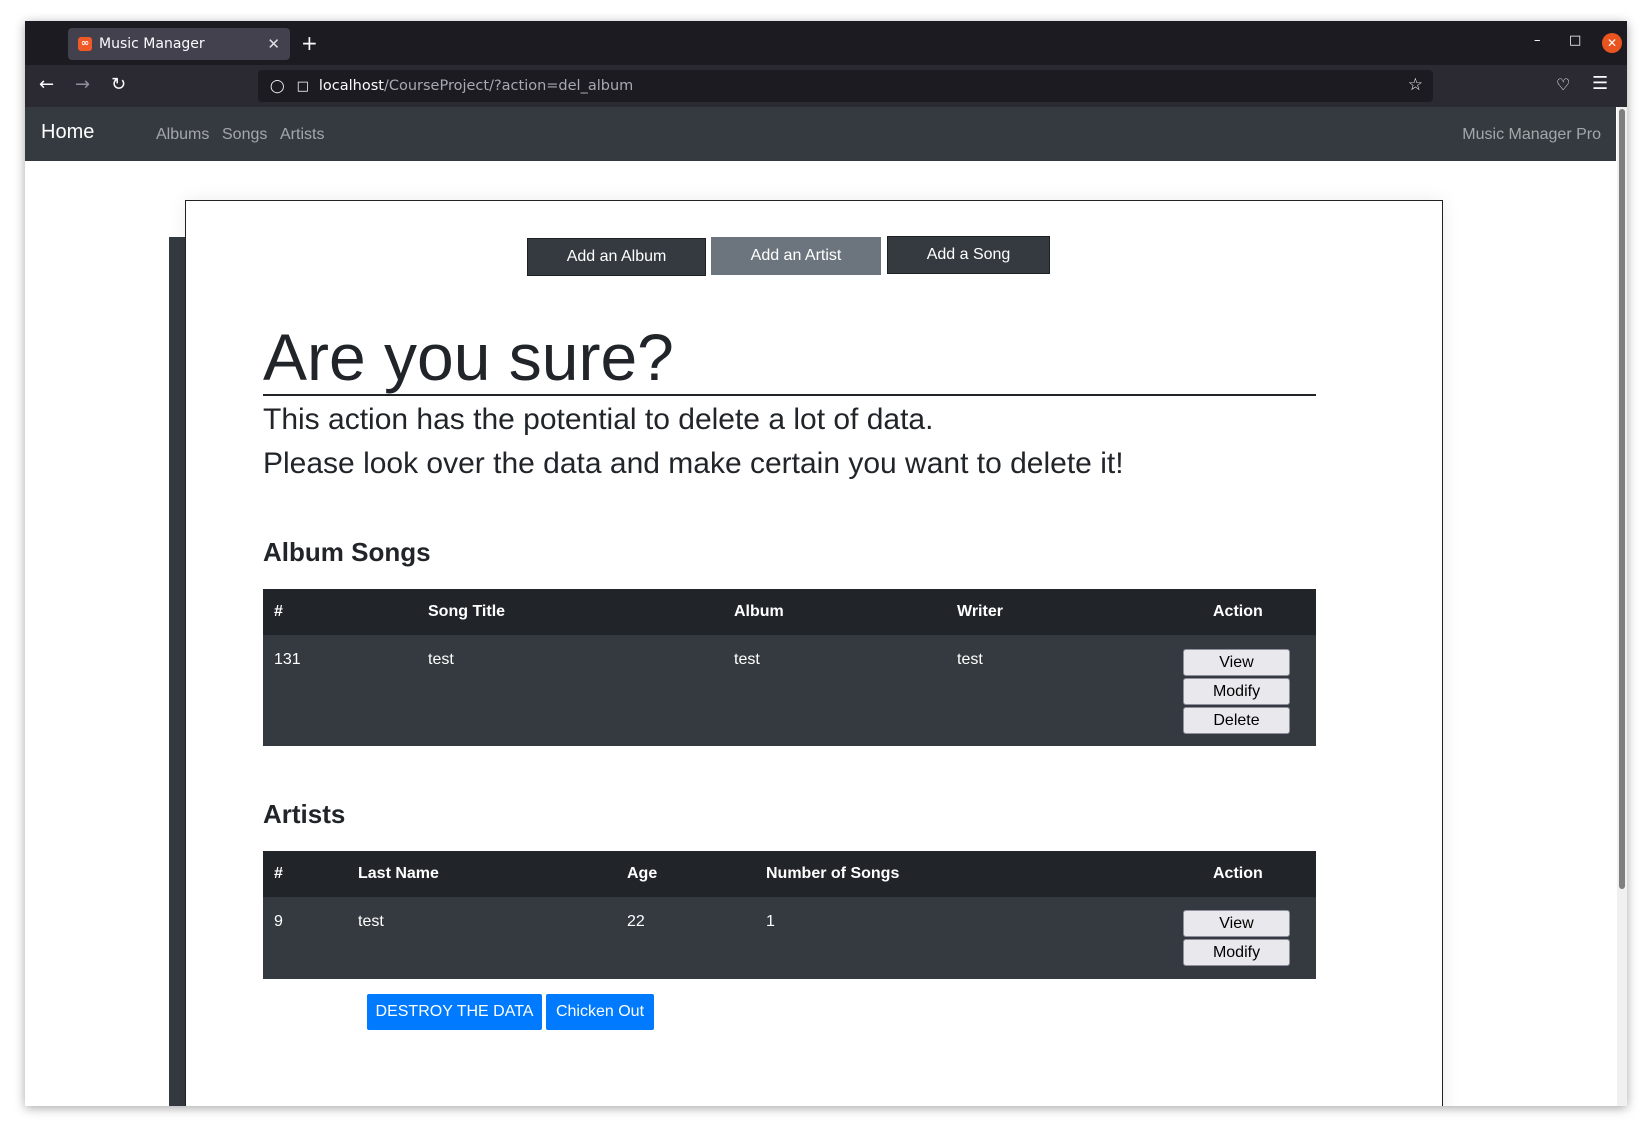 This screenshot has width=1652, height=1134. I want to click on destroy-data-button: DESTROY THE DATA, so click(454, 1012).